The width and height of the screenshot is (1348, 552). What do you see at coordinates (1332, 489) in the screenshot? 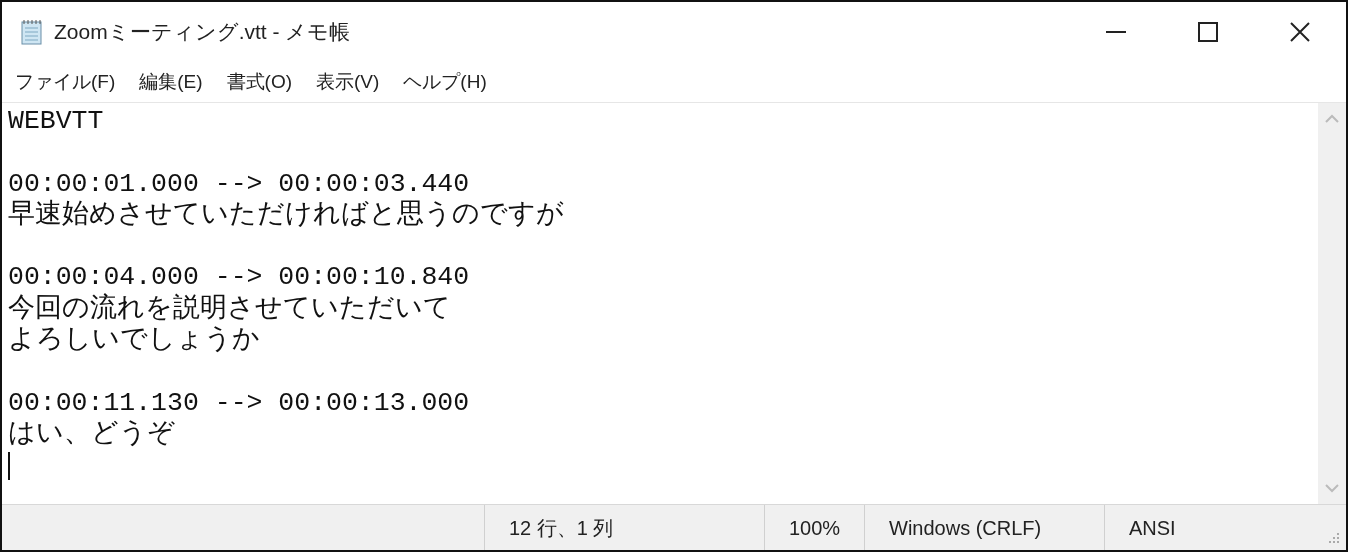
I see `scroll-down-icon` at bounding box center [1332, 489].